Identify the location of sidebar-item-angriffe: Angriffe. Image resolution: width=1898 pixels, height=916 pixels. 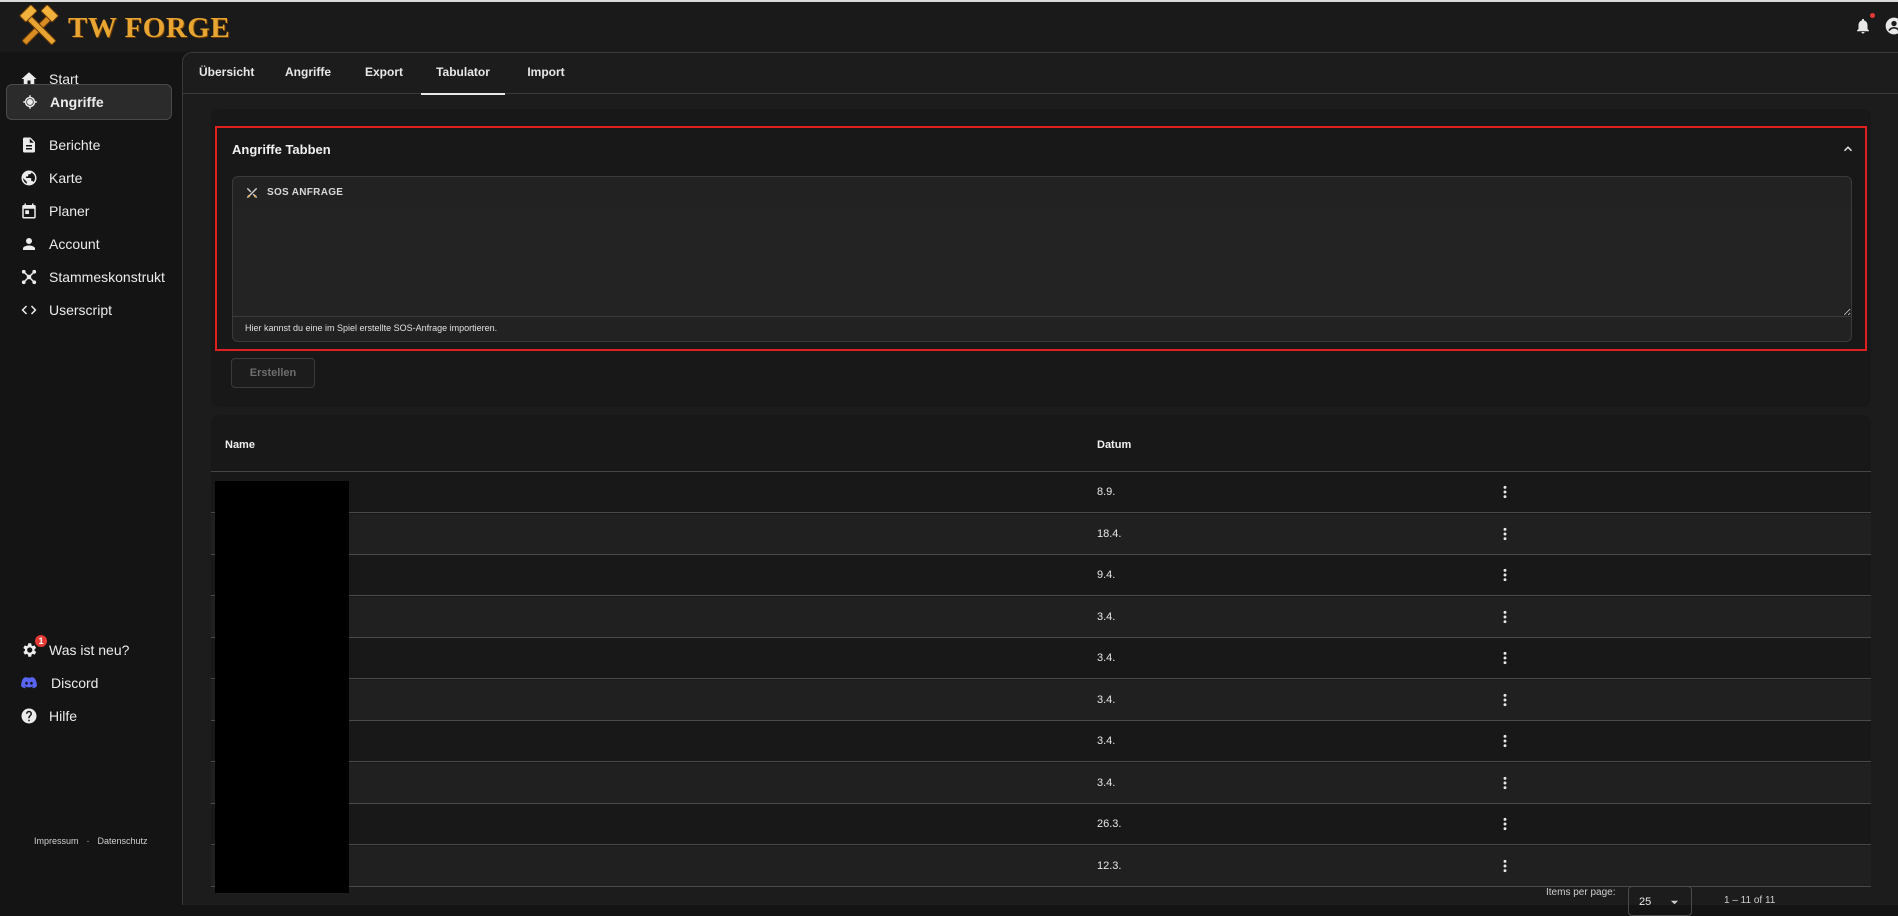
(89, 102).